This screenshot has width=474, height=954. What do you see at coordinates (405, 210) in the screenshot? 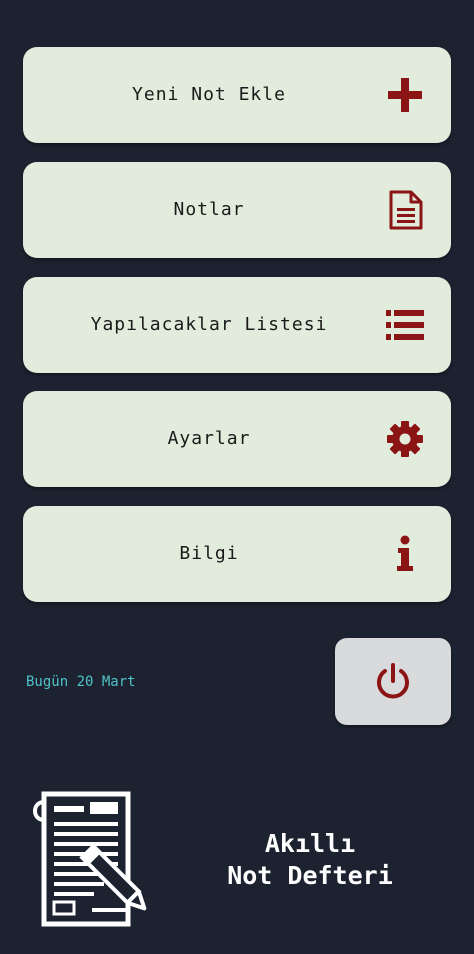
I see `document-icon` at bounding box center [405, 210].